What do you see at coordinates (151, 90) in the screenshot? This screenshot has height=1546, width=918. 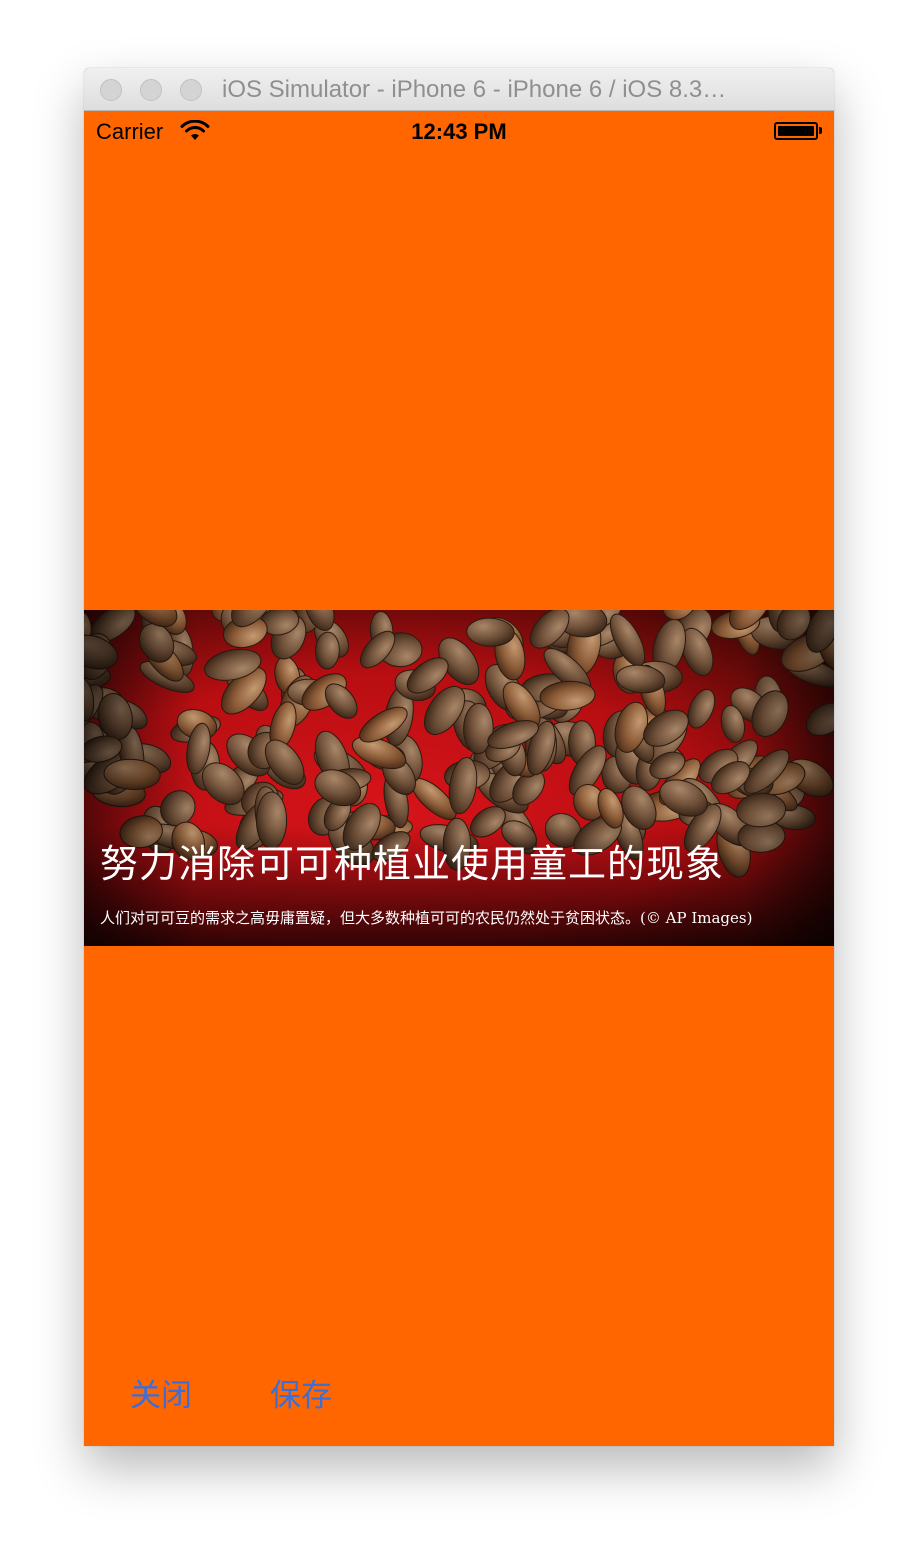 I see `minimize-window-icon` at bounding box center [151, 90].